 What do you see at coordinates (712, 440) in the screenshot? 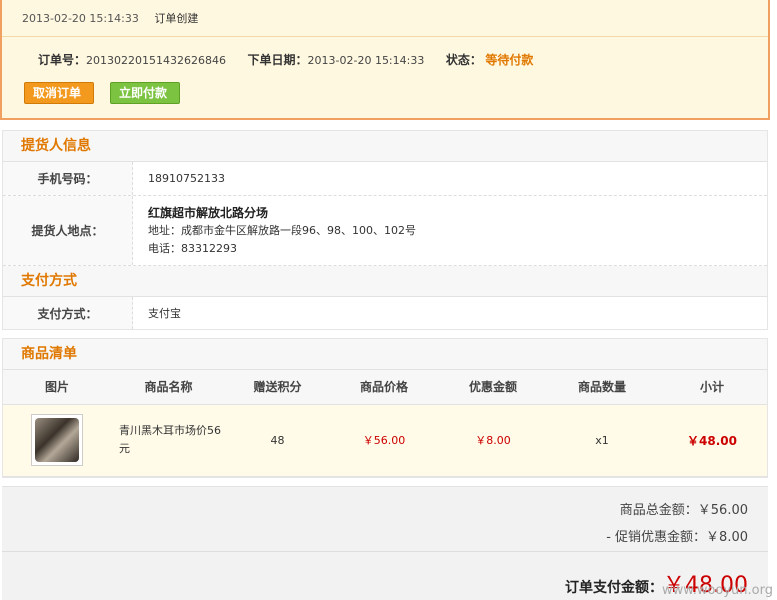
I see `product-subtotal: ￥48.00` at bounding box center [712, 440].